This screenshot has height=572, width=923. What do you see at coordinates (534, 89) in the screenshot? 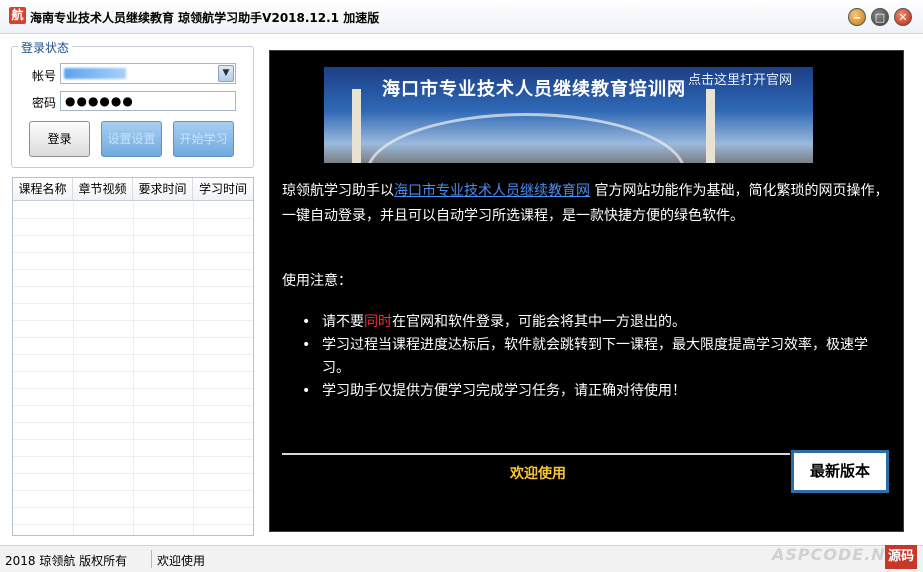
I see `banner-title: 海口市专业技术人员继续教育培训网` at bounding box center [534, 89].